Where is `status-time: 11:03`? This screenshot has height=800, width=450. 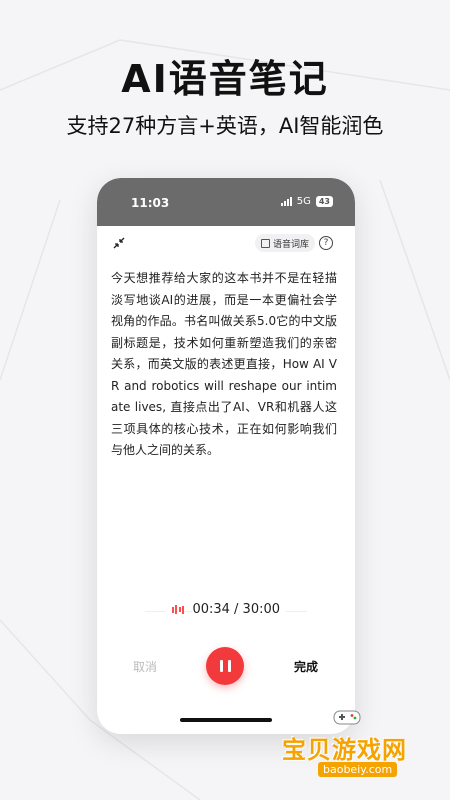
status-time: 11:03 is located at coordinates (150, 203).